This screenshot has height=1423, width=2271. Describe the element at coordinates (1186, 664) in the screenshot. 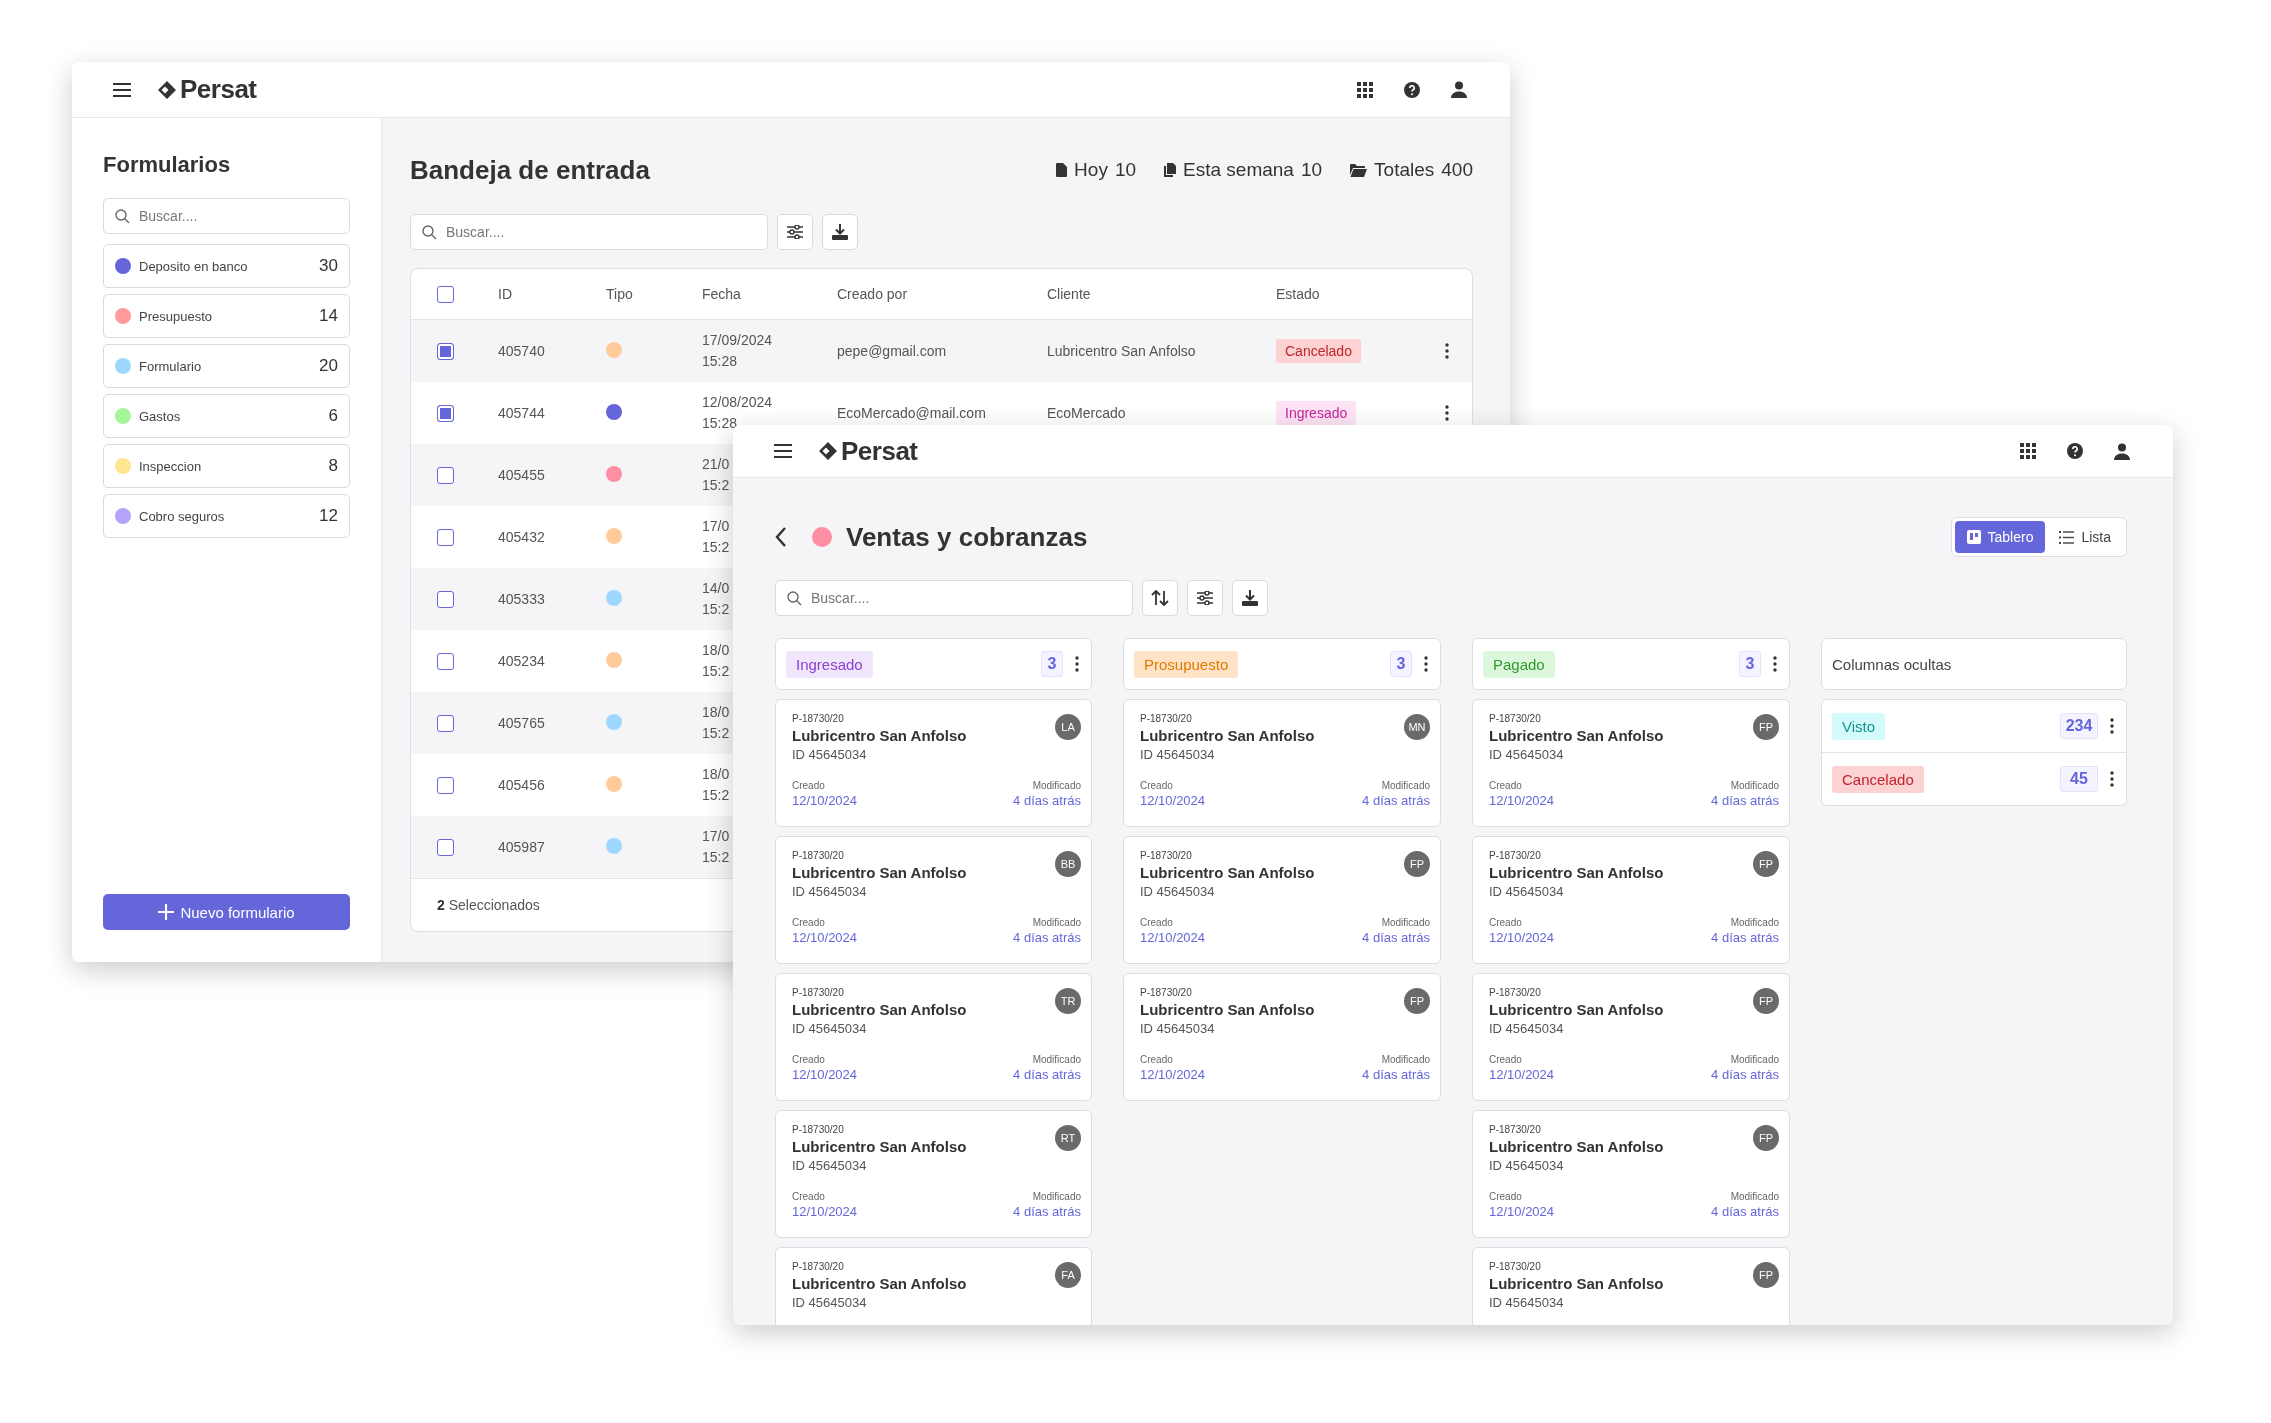

I see `status-tag: Prosupuesto` at that location.